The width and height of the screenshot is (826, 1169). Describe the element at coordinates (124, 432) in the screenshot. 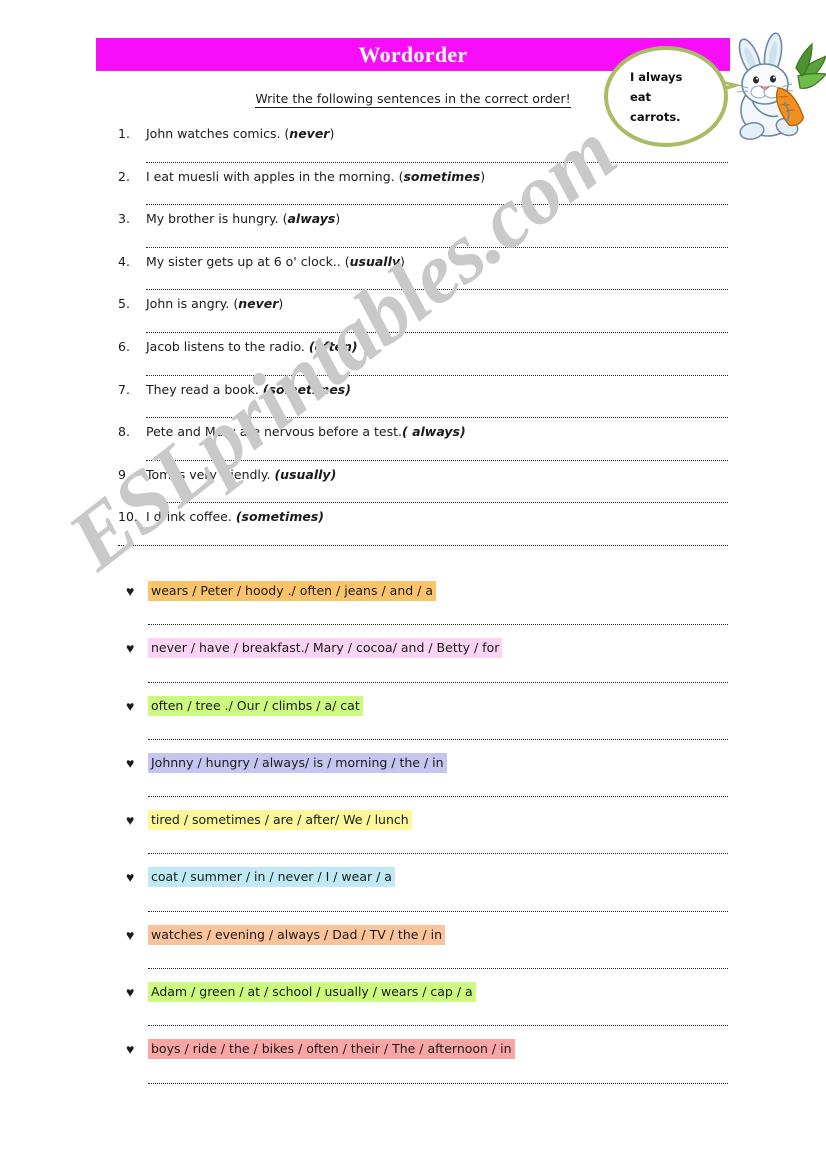

I see `item-number: 8.` at that location.